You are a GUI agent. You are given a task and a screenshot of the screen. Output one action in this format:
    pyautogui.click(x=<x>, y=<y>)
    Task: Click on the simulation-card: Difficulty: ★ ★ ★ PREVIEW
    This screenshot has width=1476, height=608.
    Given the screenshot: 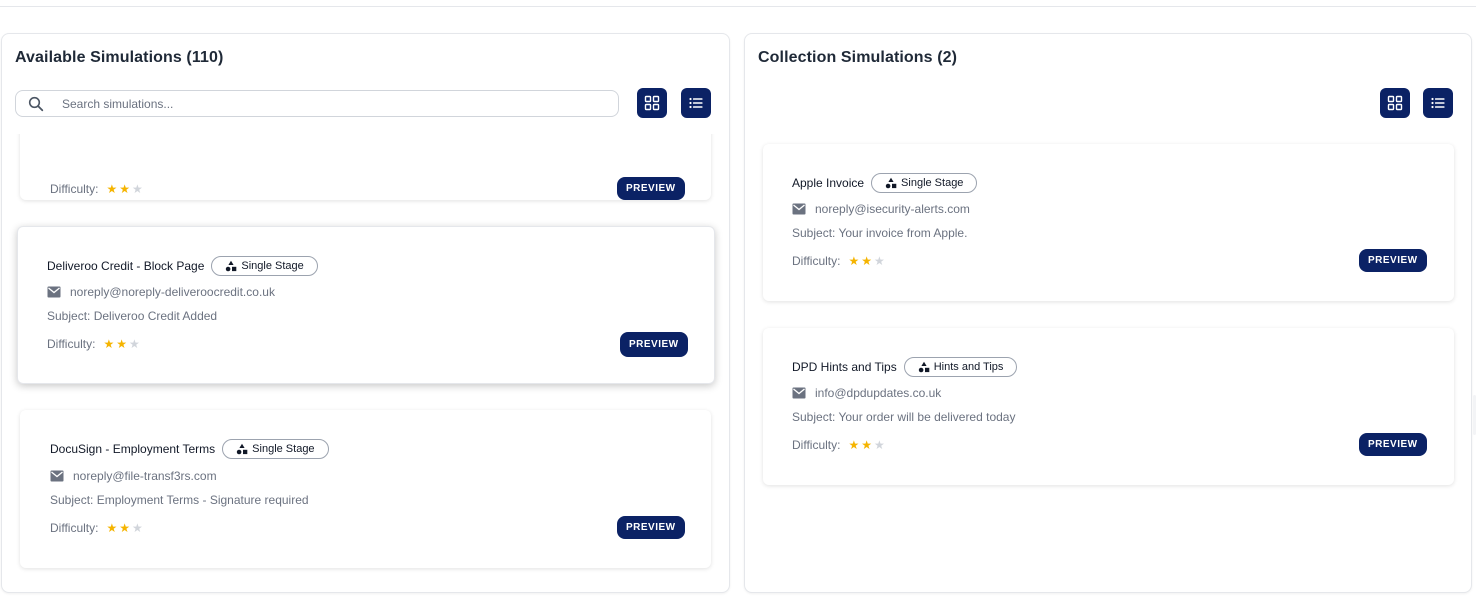 What is the action you would take?
    pyautogui.click(x=365, y=167)
    